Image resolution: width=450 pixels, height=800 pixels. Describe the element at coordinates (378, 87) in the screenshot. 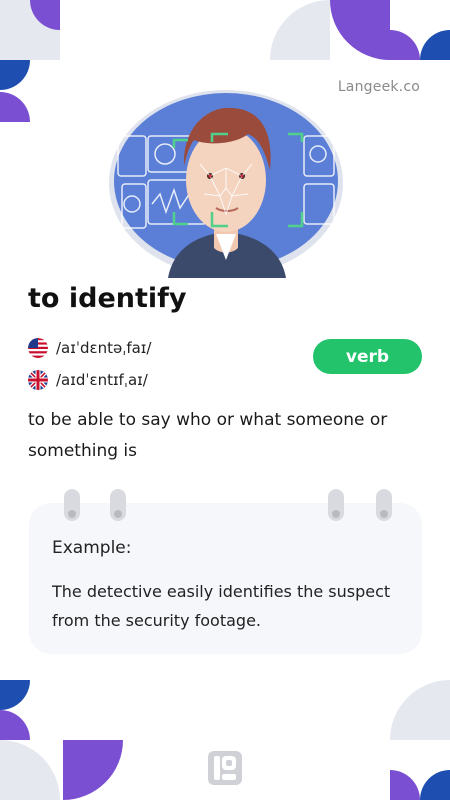

I see `brand-label: Langeek.co` at that location.